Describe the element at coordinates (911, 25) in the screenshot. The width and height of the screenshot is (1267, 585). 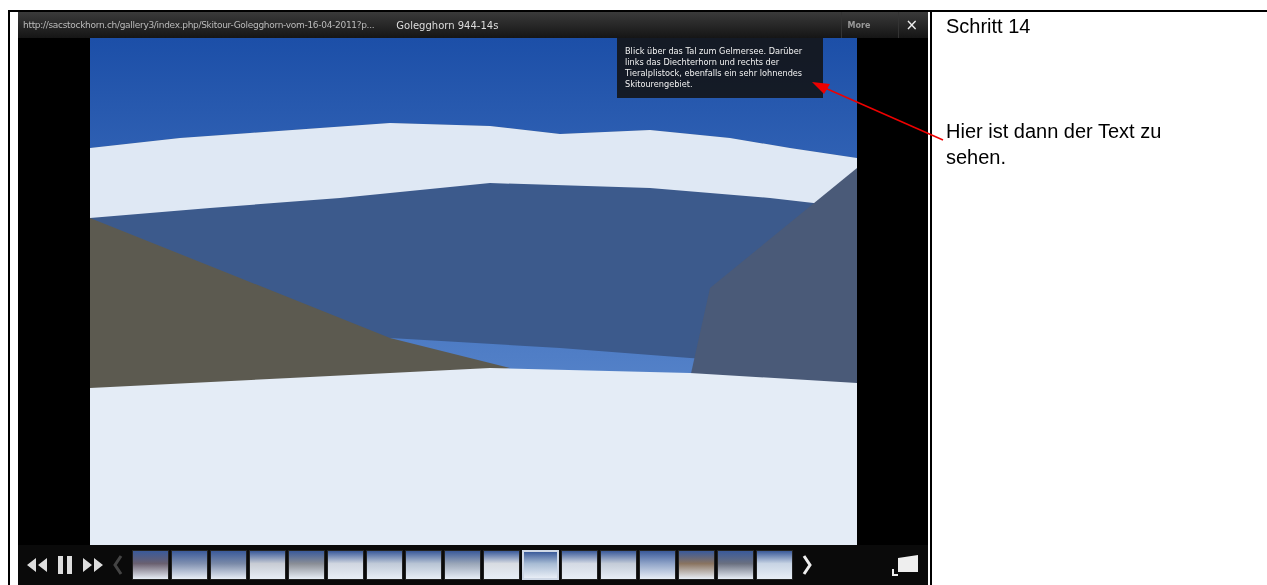
I see `close-button: ×` at that location.